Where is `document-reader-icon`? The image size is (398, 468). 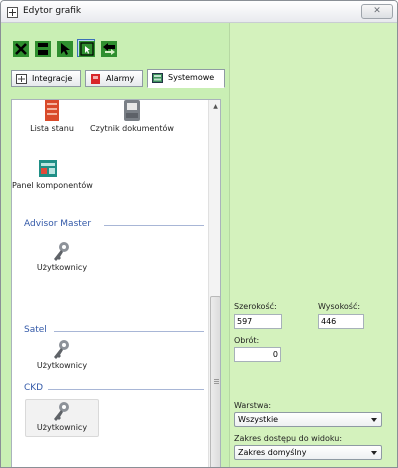
document-reader-icon is located at coordinates (132, 110).